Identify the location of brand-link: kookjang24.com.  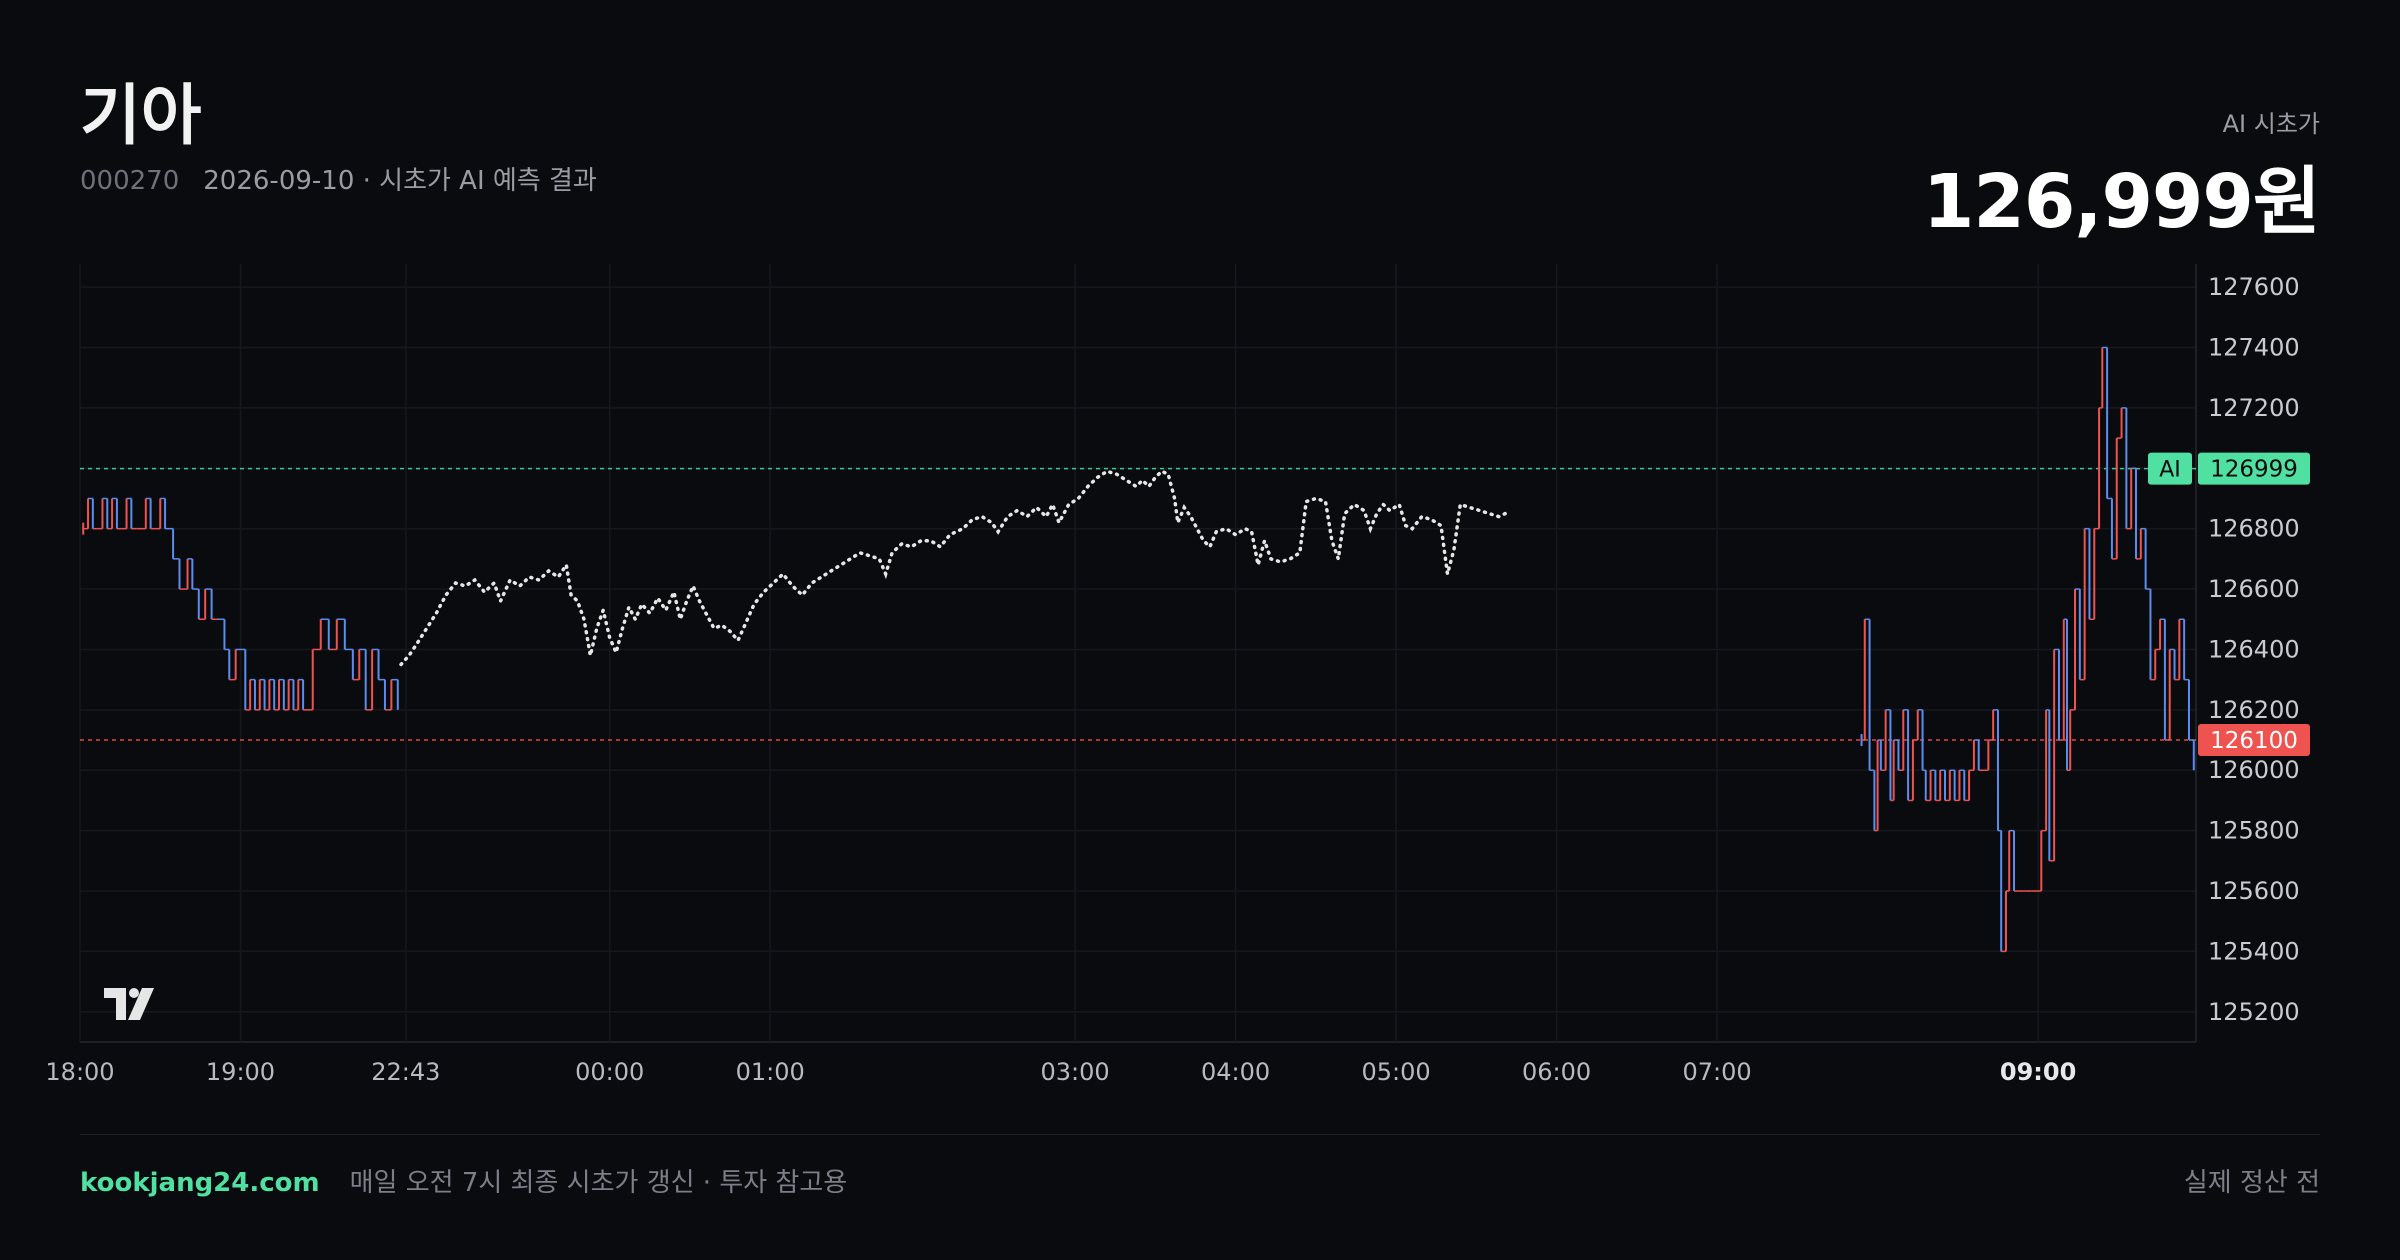
(200, 1183).